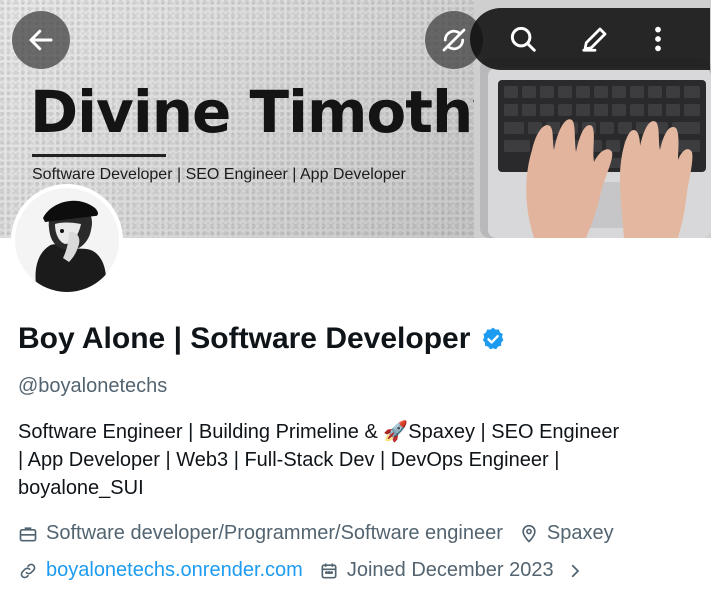  What do you see at coordinates (493, 339) in the screenshot?
I see `verified-badge-icon` at bounding box center [493, 339].